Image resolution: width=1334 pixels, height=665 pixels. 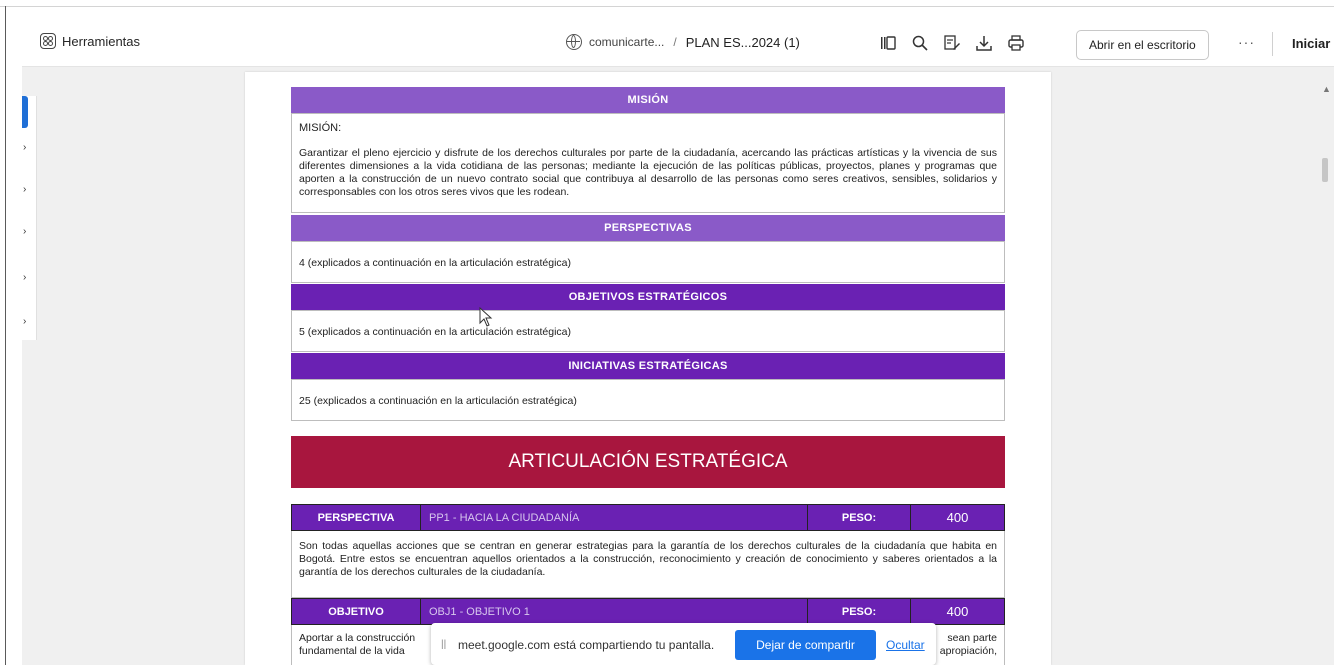 I want to click on breadcrumb-document: PLAN ES...2024 (1), so click(x=743, y=42).